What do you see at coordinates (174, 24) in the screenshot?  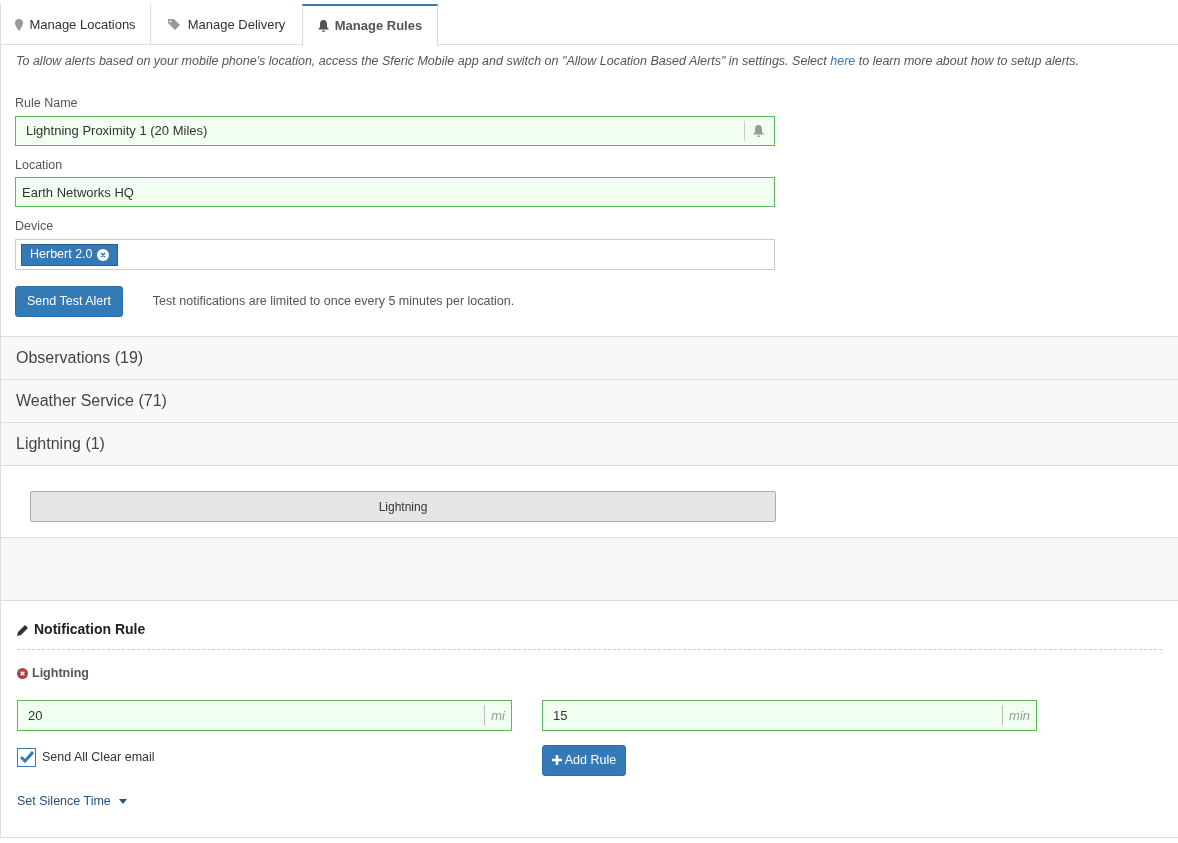 I see `tags-icon` at bounding box center [174, 24].